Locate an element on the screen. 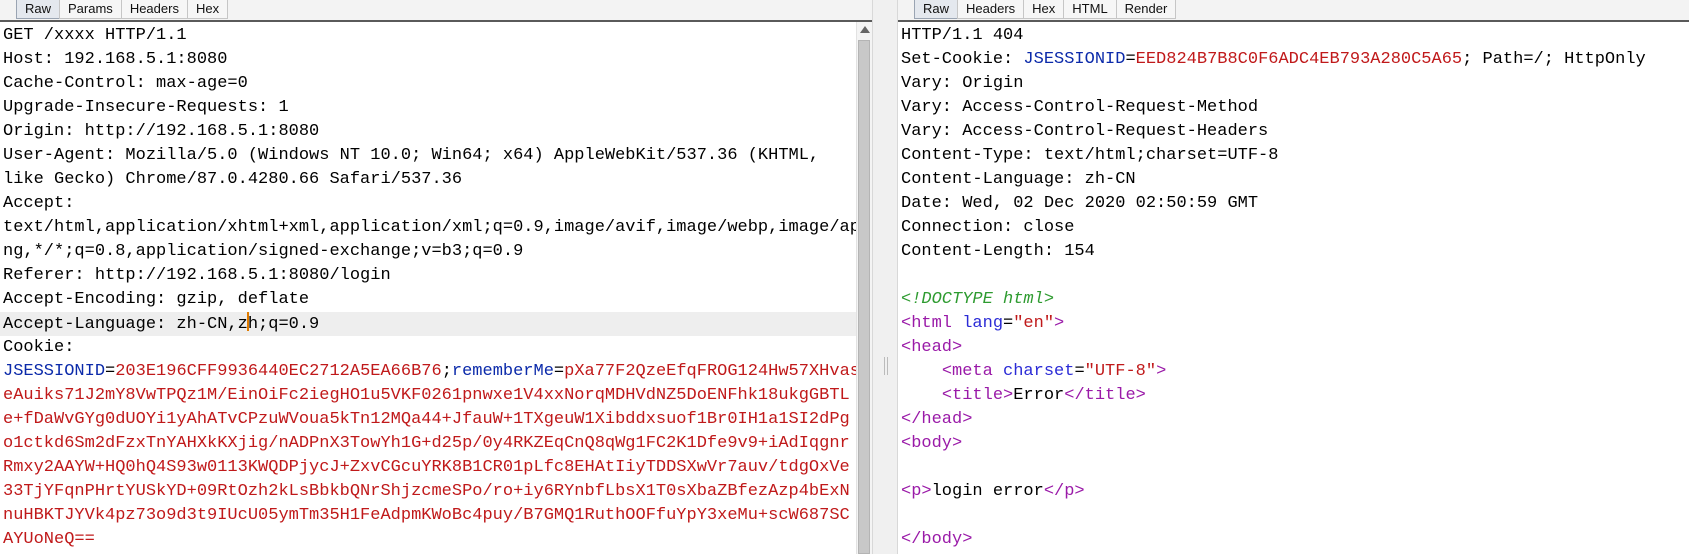  request-header-accept: Accept: is located at coordinates (39, 203).